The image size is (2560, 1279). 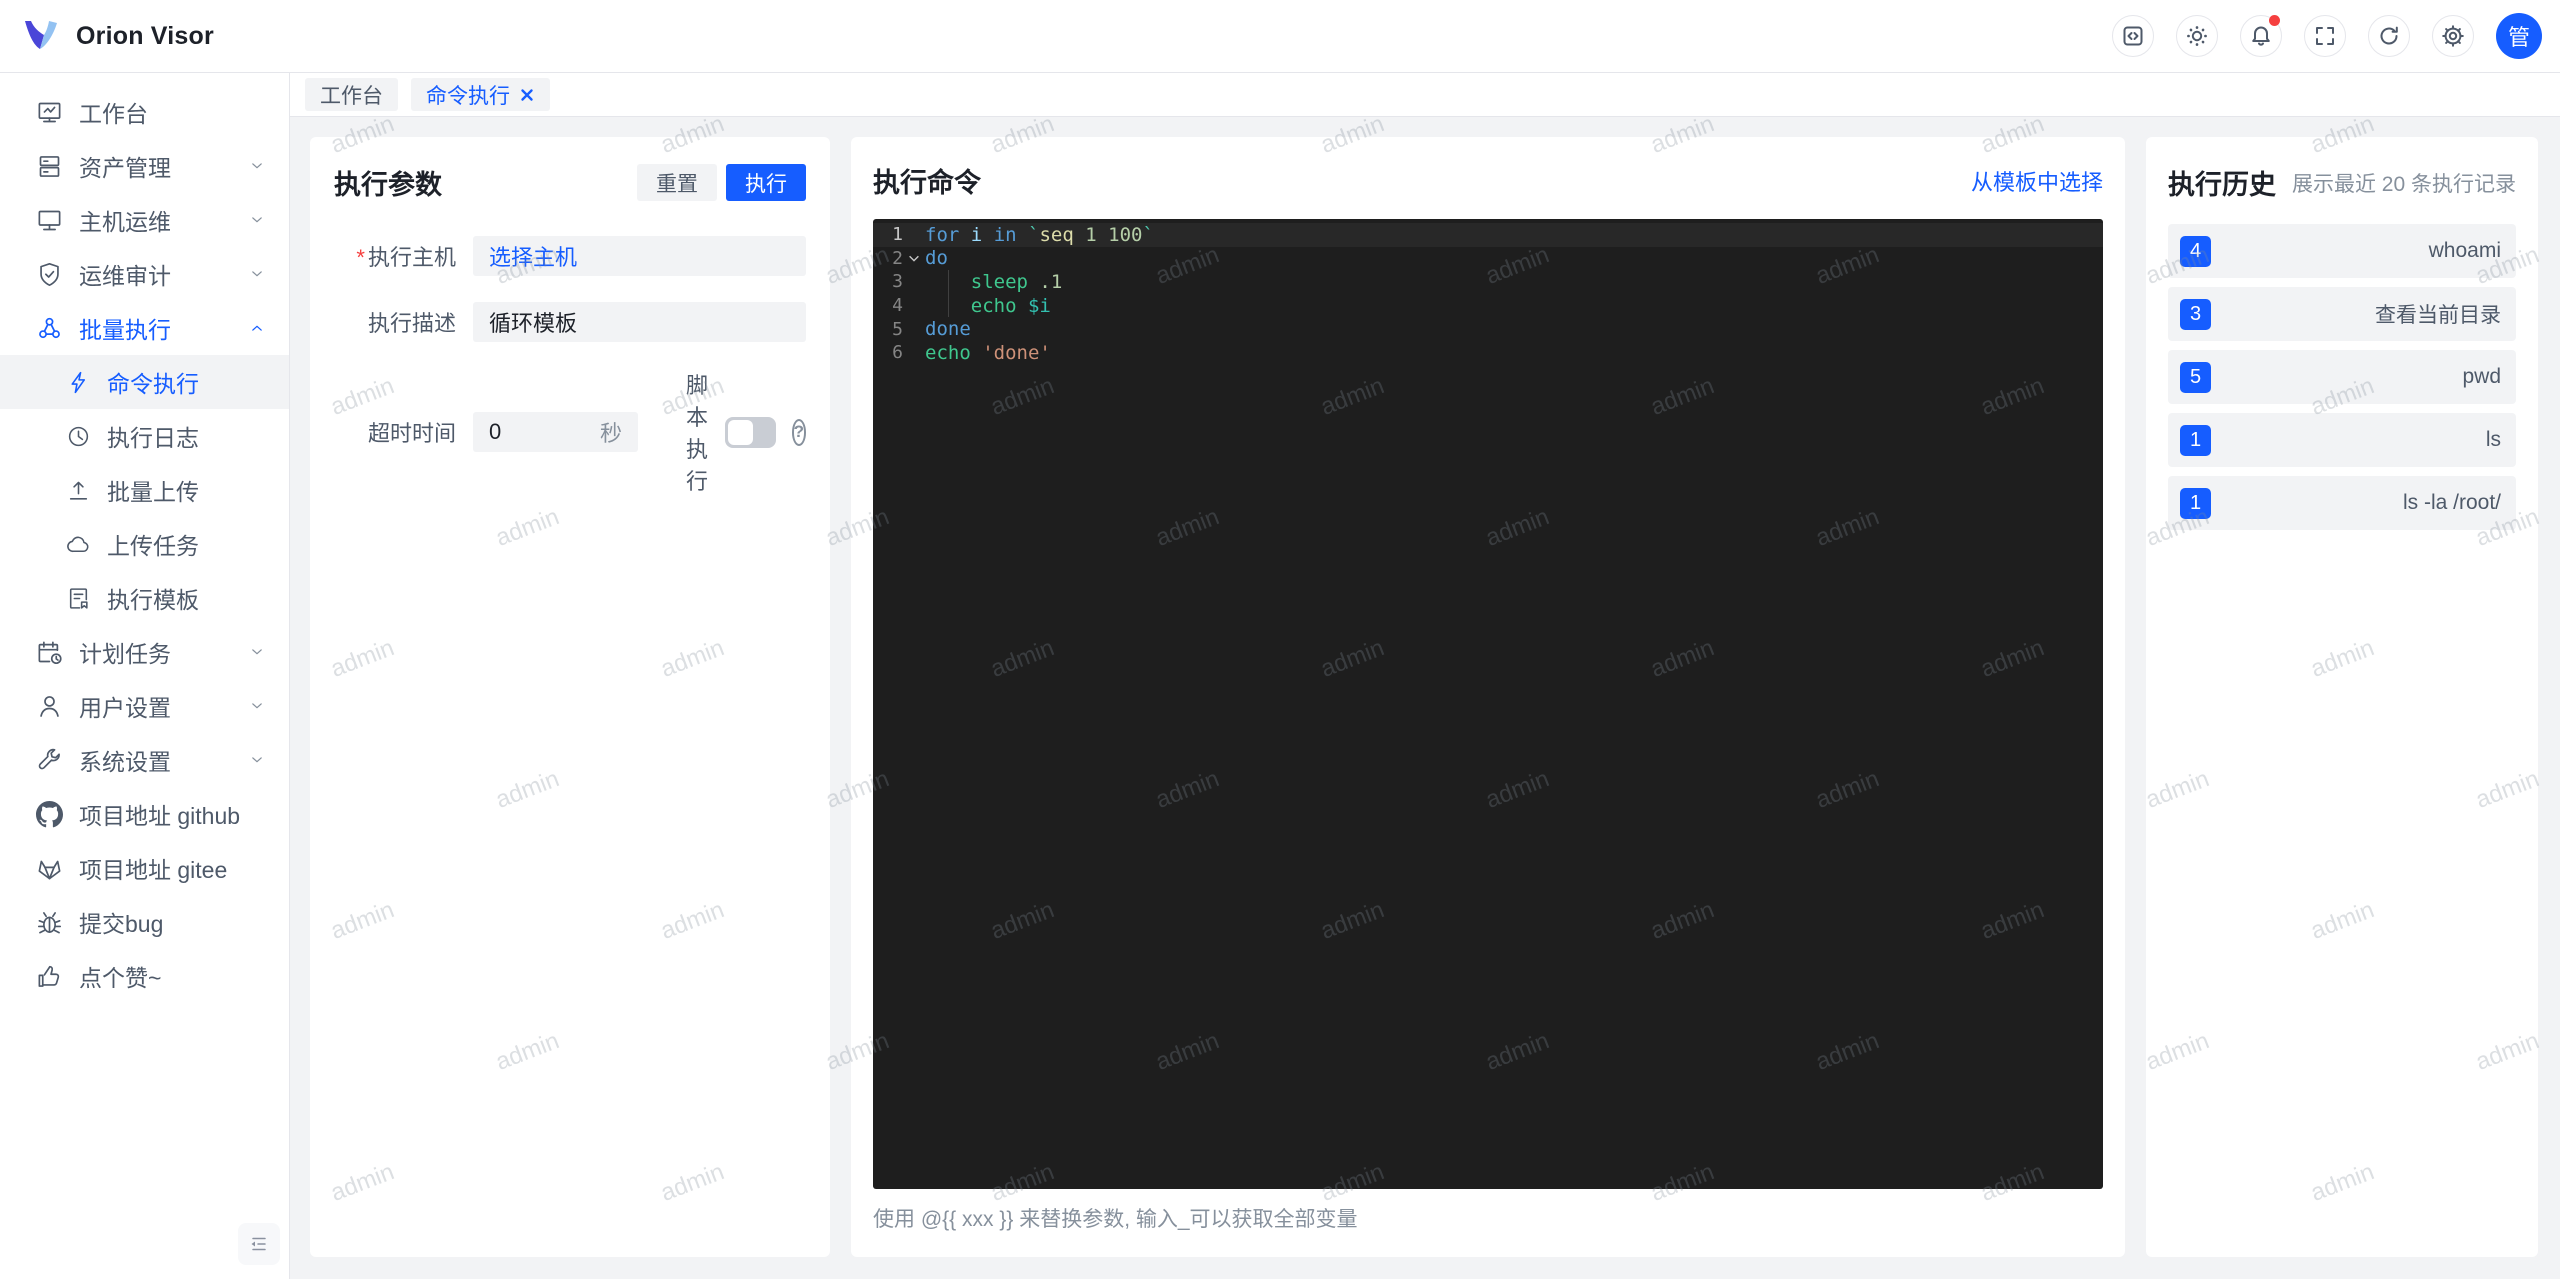 What do you see at coordinates (1488, 305) in the screenshot?
I see `code-line: 4 echo $i` at bounding box center [1488, 305].